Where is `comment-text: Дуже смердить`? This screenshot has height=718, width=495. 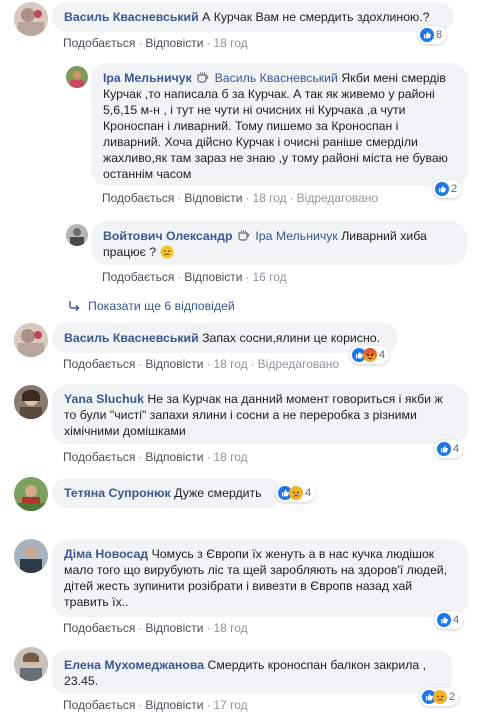 comment-text: Дуже смердить is located at coordinates (218, 493).